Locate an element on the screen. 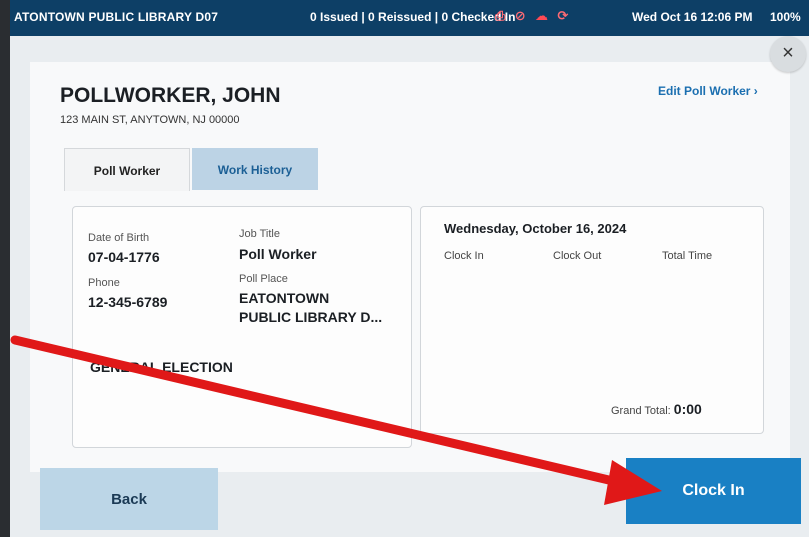 The image size is (809, 537). clock-in-button: Clock In is located at coordinates (713, 491).